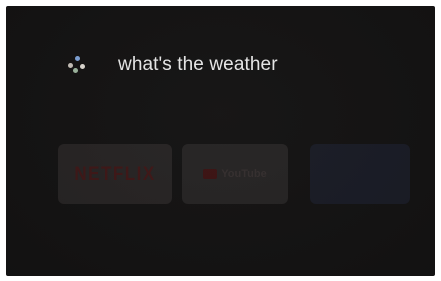 Image resolution: width=441 pixels, height=281 pixels. I want to click on youtube-app-tile: YouTube, so click(235, 174).